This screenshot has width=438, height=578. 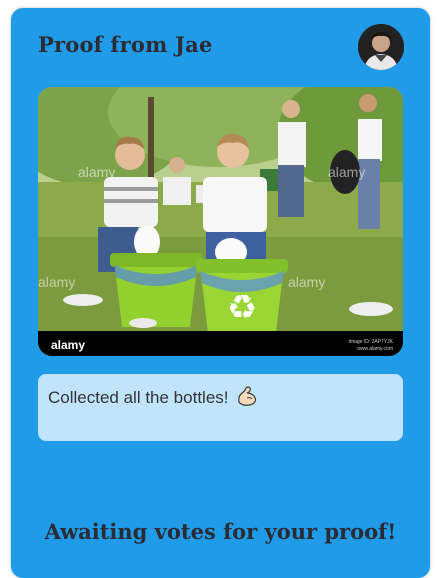 What do you see at coordinates (375, 349) in the screenshot?
I see `image-footer-url: www.alamy.com` at bounding box center [375, 349].